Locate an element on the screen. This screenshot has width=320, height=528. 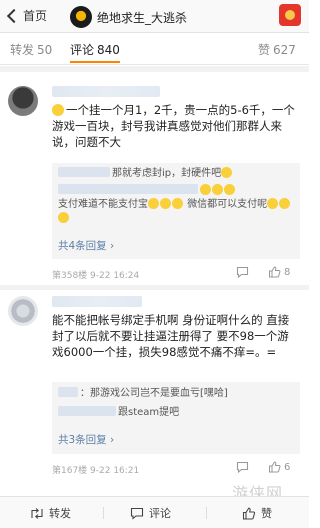
reply-box: ：那游戏公司岂不是要血亏[嘿哈] 跟steam提吧 共3条回复 › is located at coordinates (176, 418).